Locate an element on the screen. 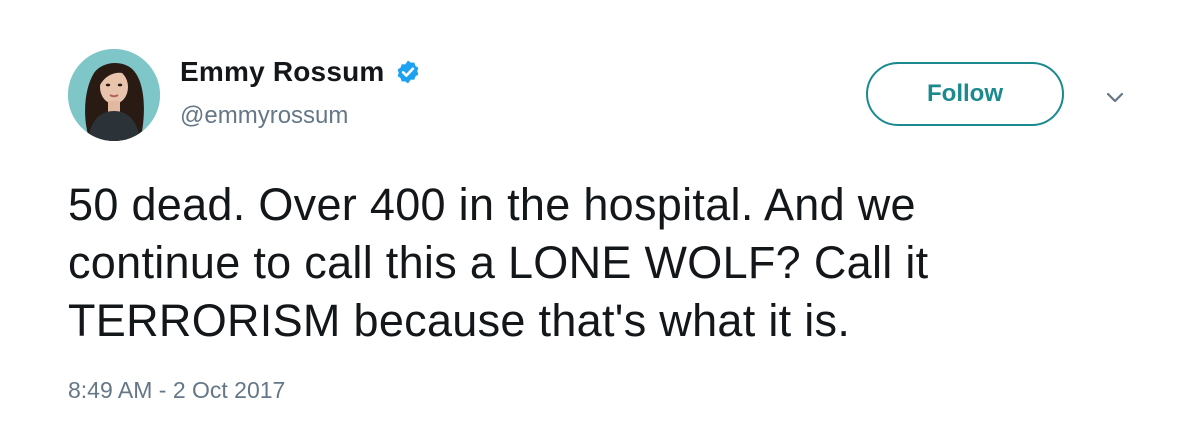  avatar is located at coordinates (114, 95).